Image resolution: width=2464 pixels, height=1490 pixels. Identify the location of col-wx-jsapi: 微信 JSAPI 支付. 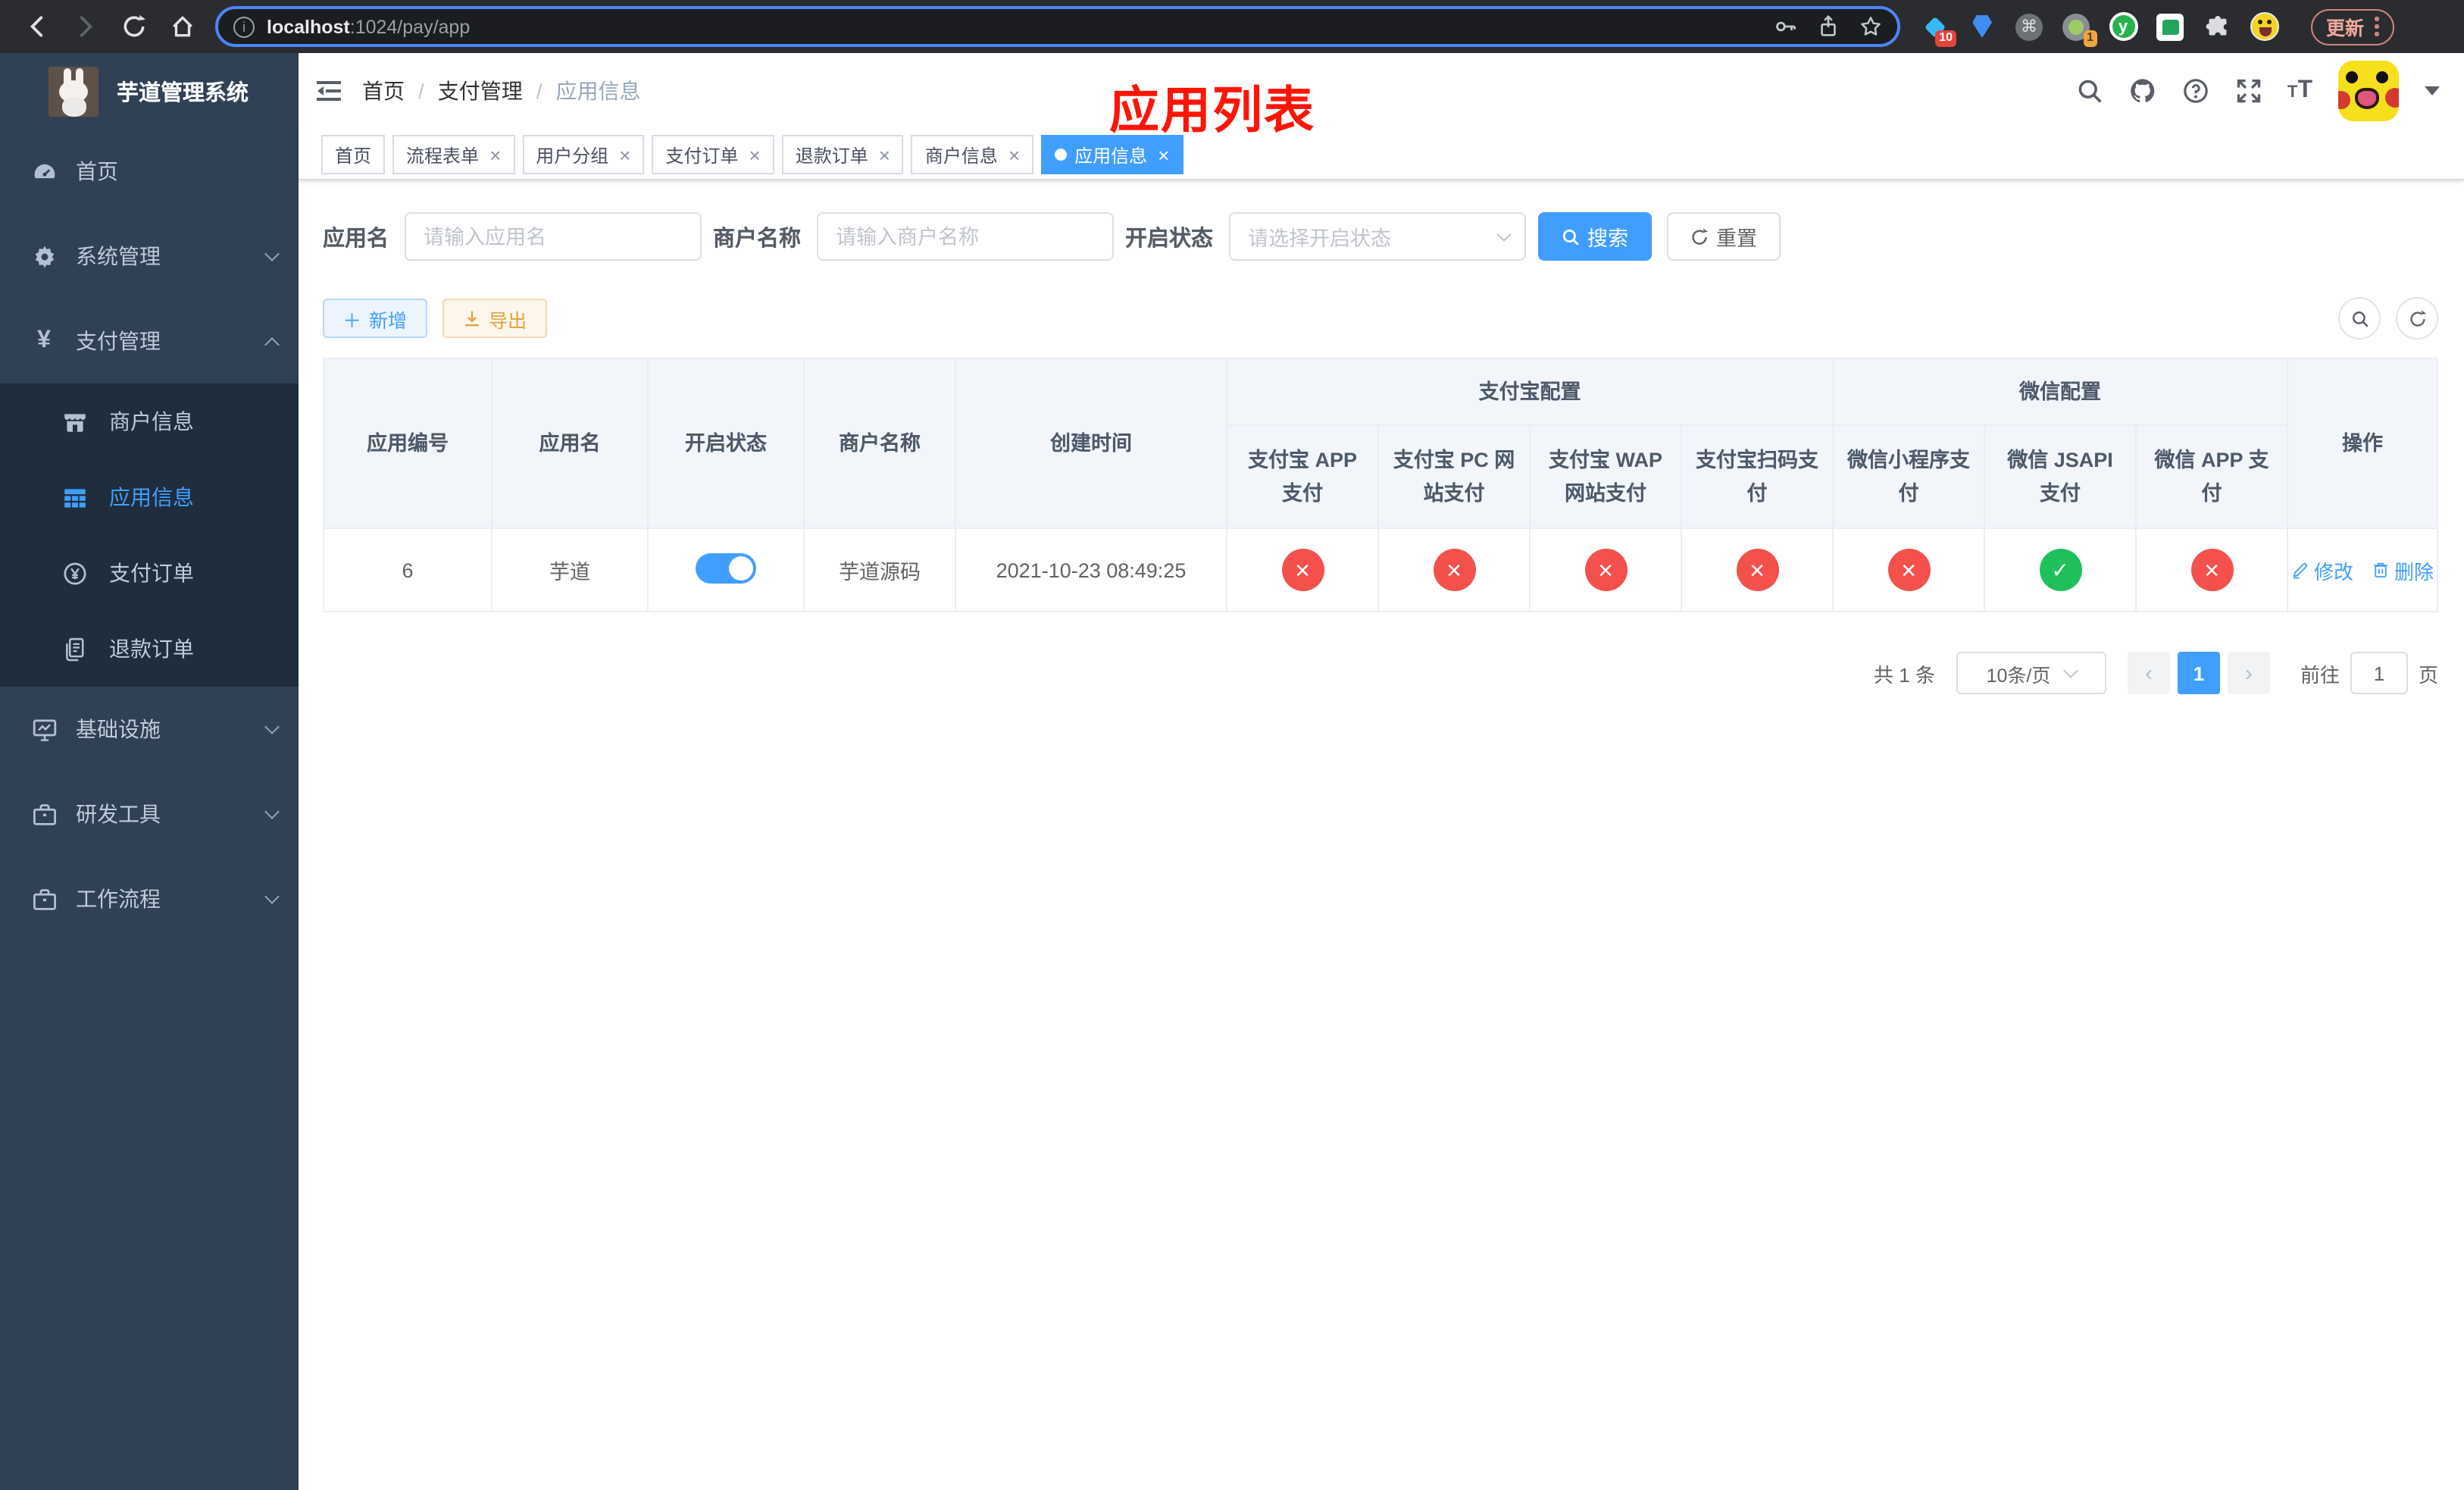
(2060, 476).